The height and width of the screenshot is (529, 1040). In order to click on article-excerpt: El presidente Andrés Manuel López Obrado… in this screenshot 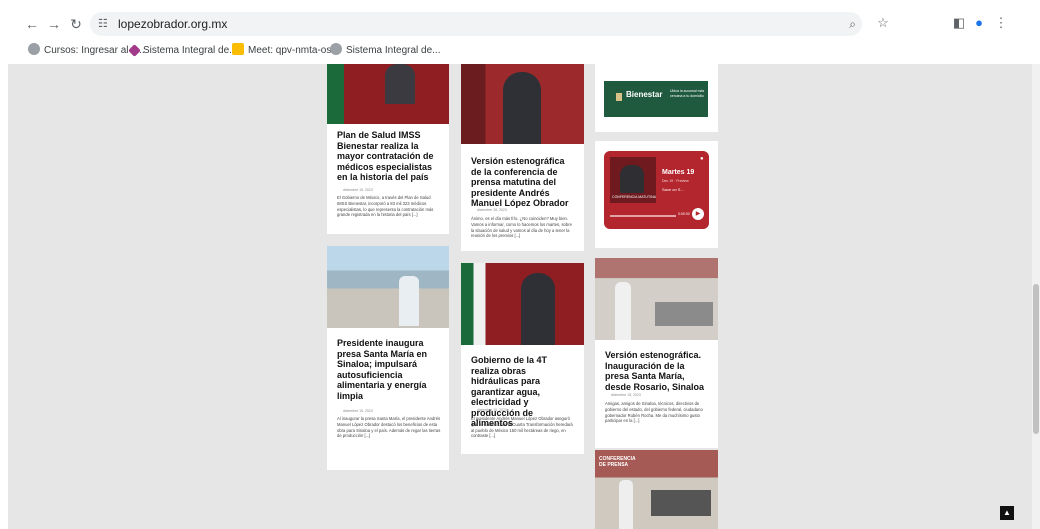, I will do `click(522, 427)`.